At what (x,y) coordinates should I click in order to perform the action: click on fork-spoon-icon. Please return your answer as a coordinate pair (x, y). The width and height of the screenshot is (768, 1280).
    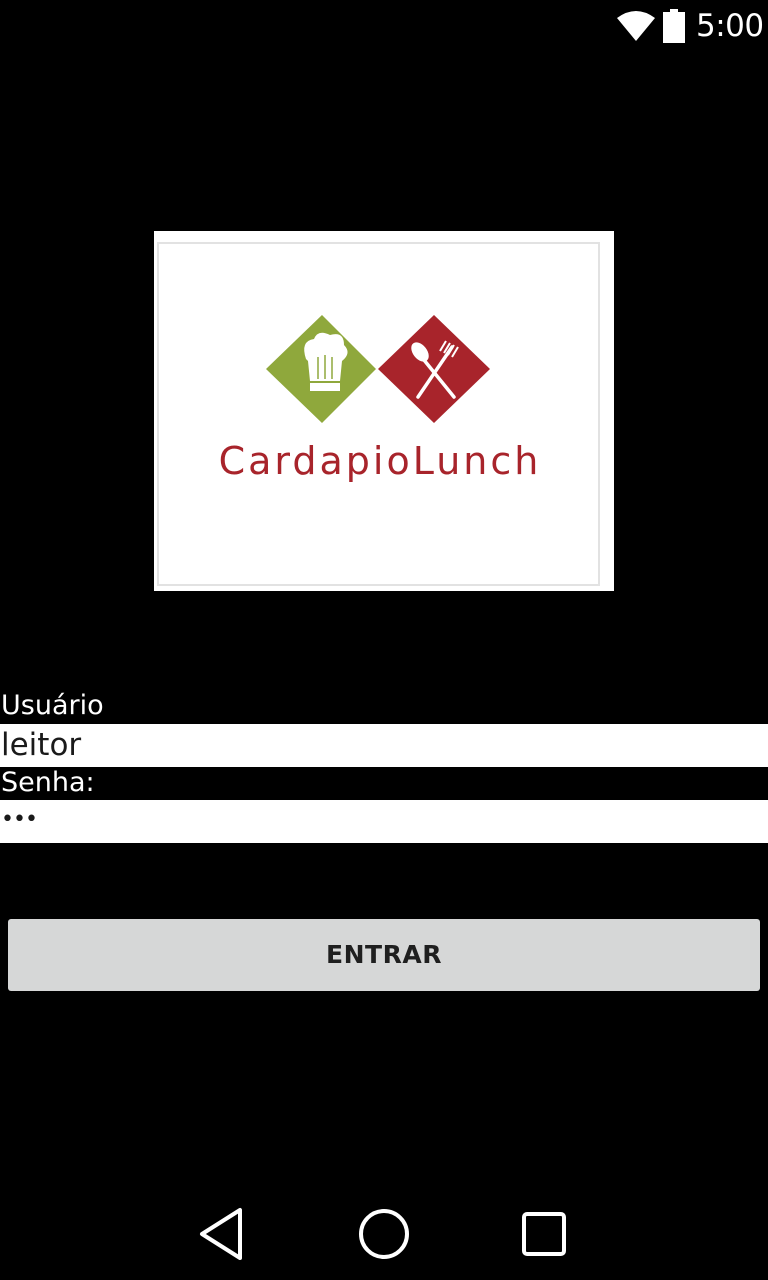
    Looking at the image, I should click on (434, 369).